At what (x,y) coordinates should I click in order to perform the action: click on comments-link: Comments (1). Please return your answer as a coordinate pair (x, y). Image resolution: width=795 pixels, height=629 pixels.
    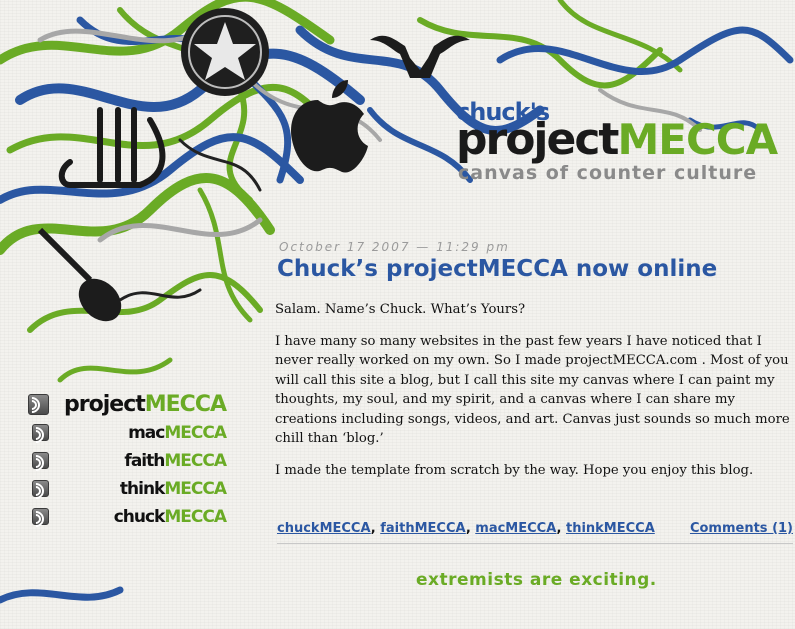
    Looking at the image, I should click on (741, 528).